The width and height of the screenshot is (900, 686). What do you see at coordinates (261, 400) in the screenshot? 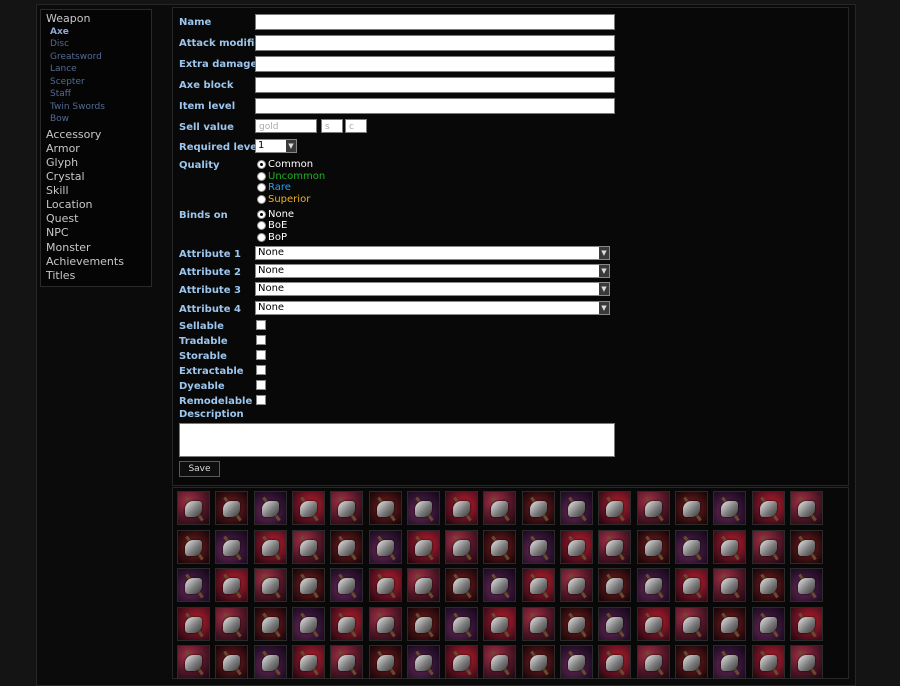
I see `remodelable-checkbox` at bounding box center [261, 400].